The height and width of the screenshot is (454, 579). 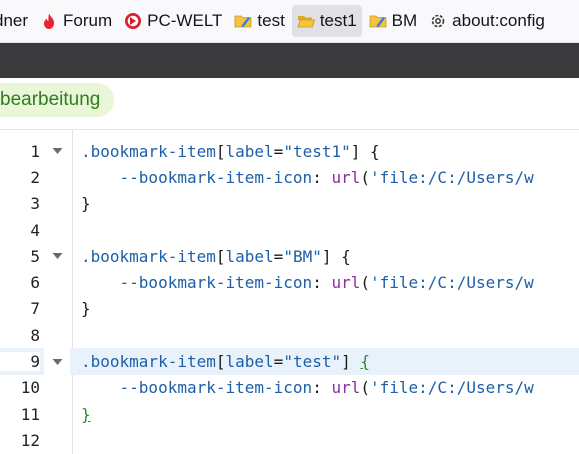 What do you see at coordinates (438, 21) in the screenshot?
I see `gear-icon` at bounding box center [438, 21].